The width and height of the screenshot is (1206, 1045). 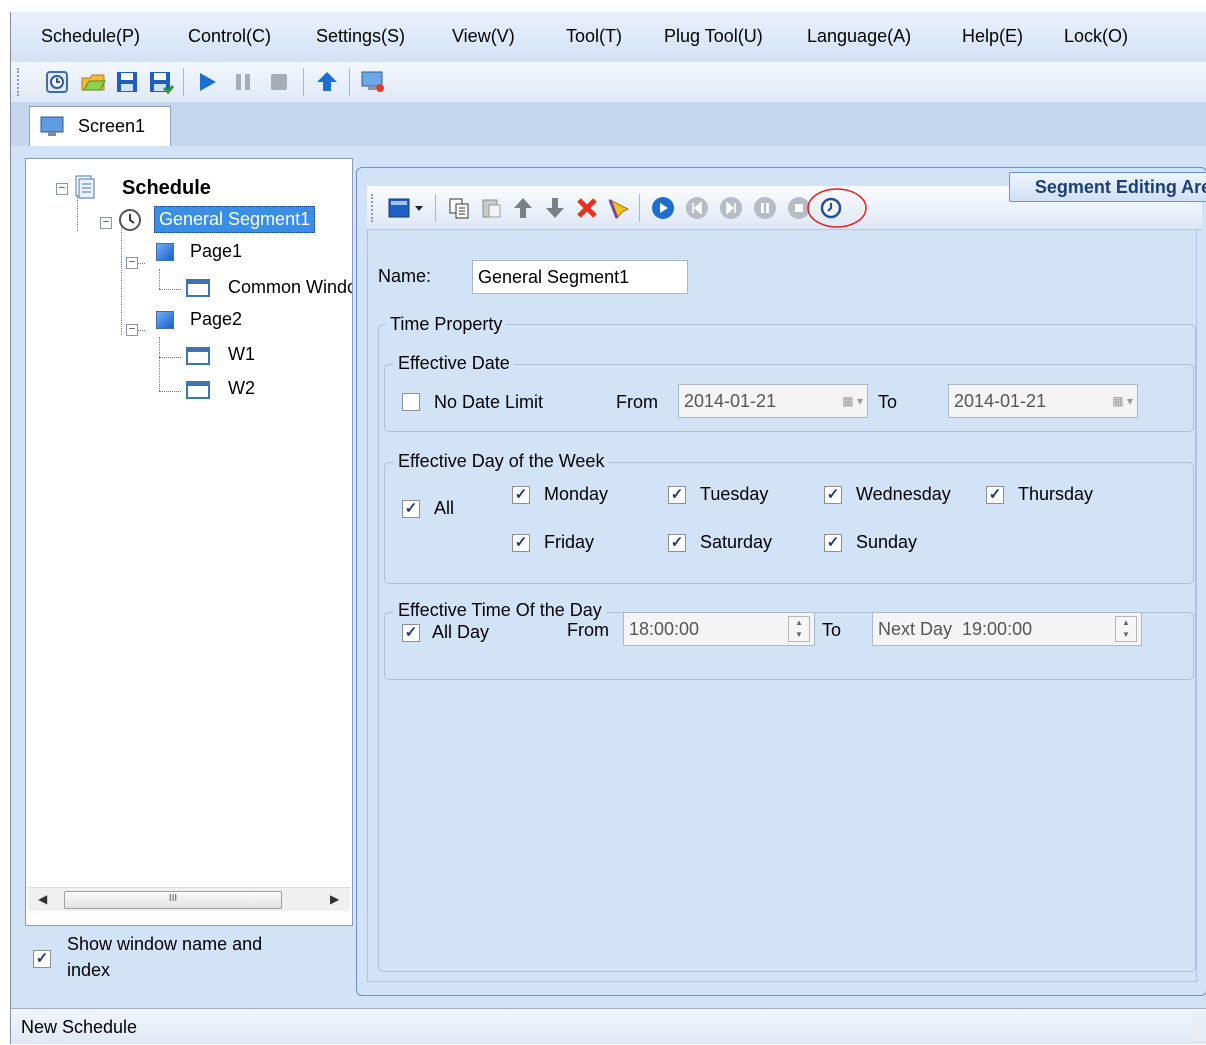 What do you see at coordinates (483, 36) in the screenshot?
I see `menu-view: View(V)` at bounding box center [483, 36].